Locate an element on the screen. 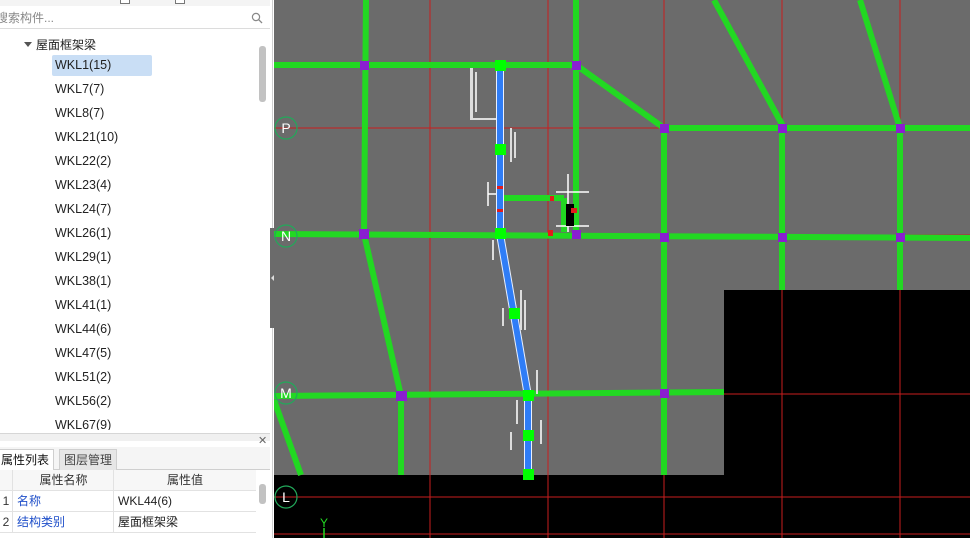 The height and width of the screenshot is (538, 970). tab-bar: 属性列表 图层管理 is located at coordinates (135, 458).